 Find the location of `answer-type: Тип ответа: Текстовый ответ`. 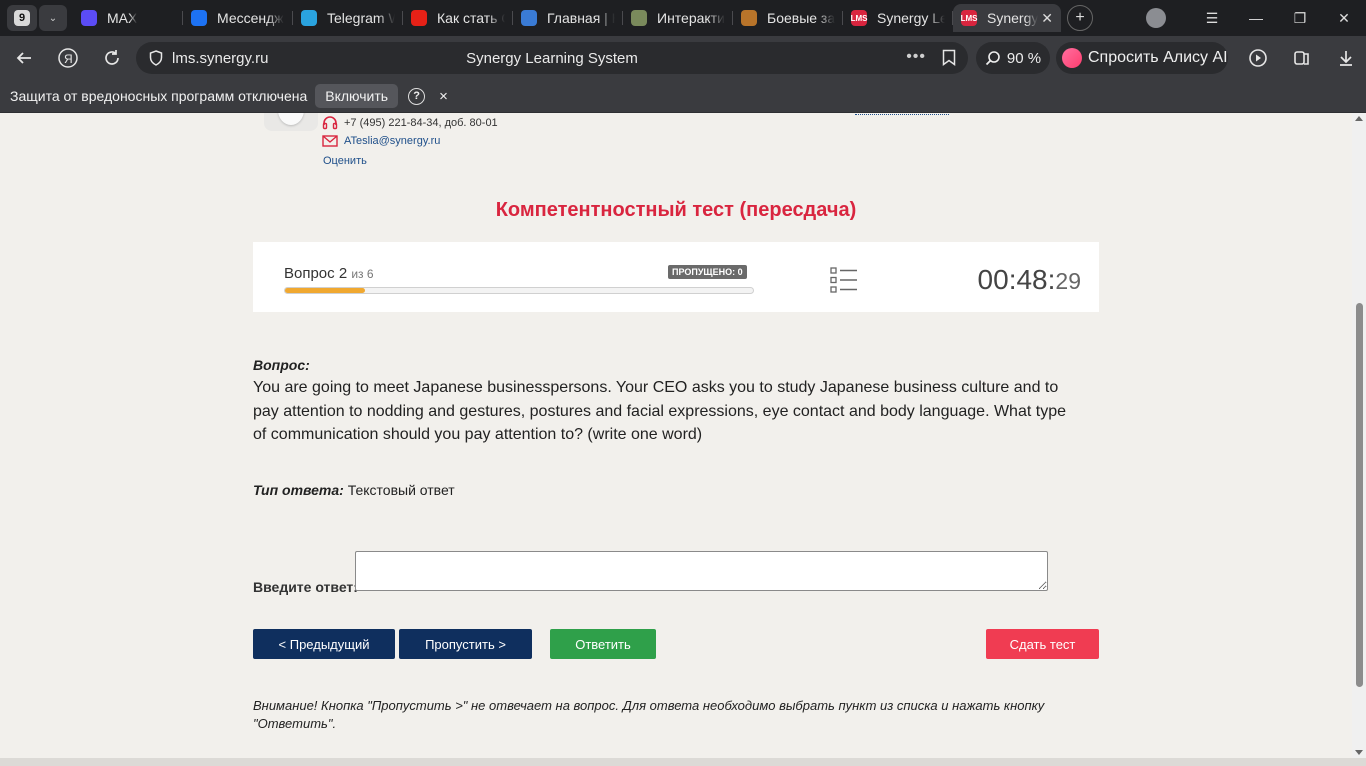

answer-type: Тип ответа: Текстовый ответ is located at coordinates (354, 490).